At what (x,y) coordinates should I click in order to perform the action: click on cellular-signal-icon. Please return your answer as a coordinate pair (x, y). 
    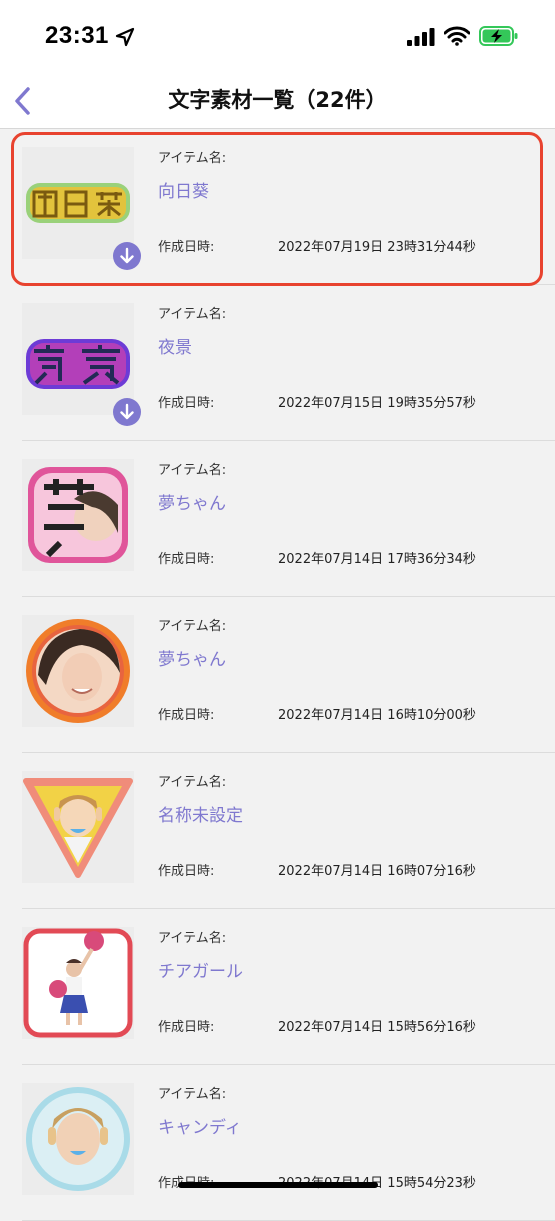
    Looking at the image, I should click on (421, 37).